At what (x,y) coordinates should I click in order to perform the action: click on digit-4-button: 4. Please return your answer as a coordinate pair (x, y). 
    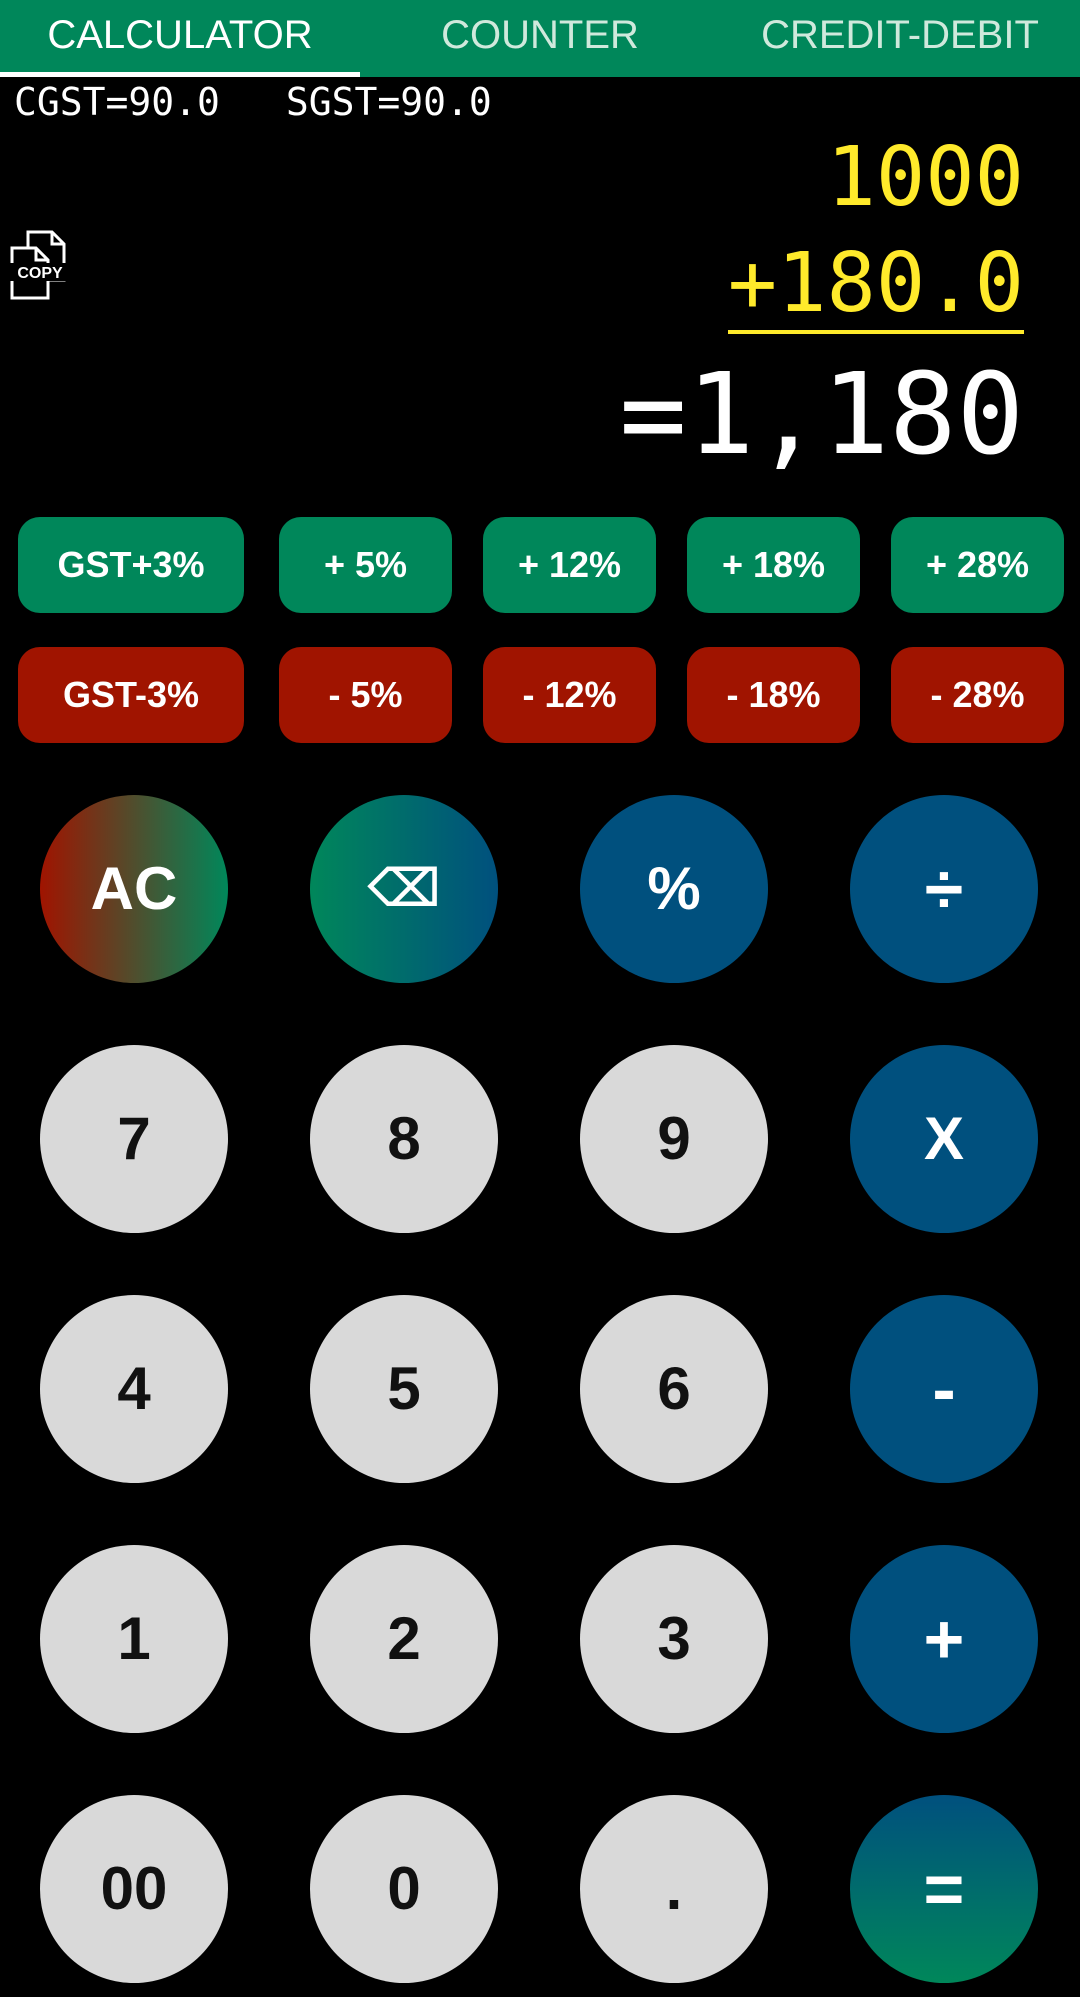
    Looking at the image, I should click on (134, 1389).